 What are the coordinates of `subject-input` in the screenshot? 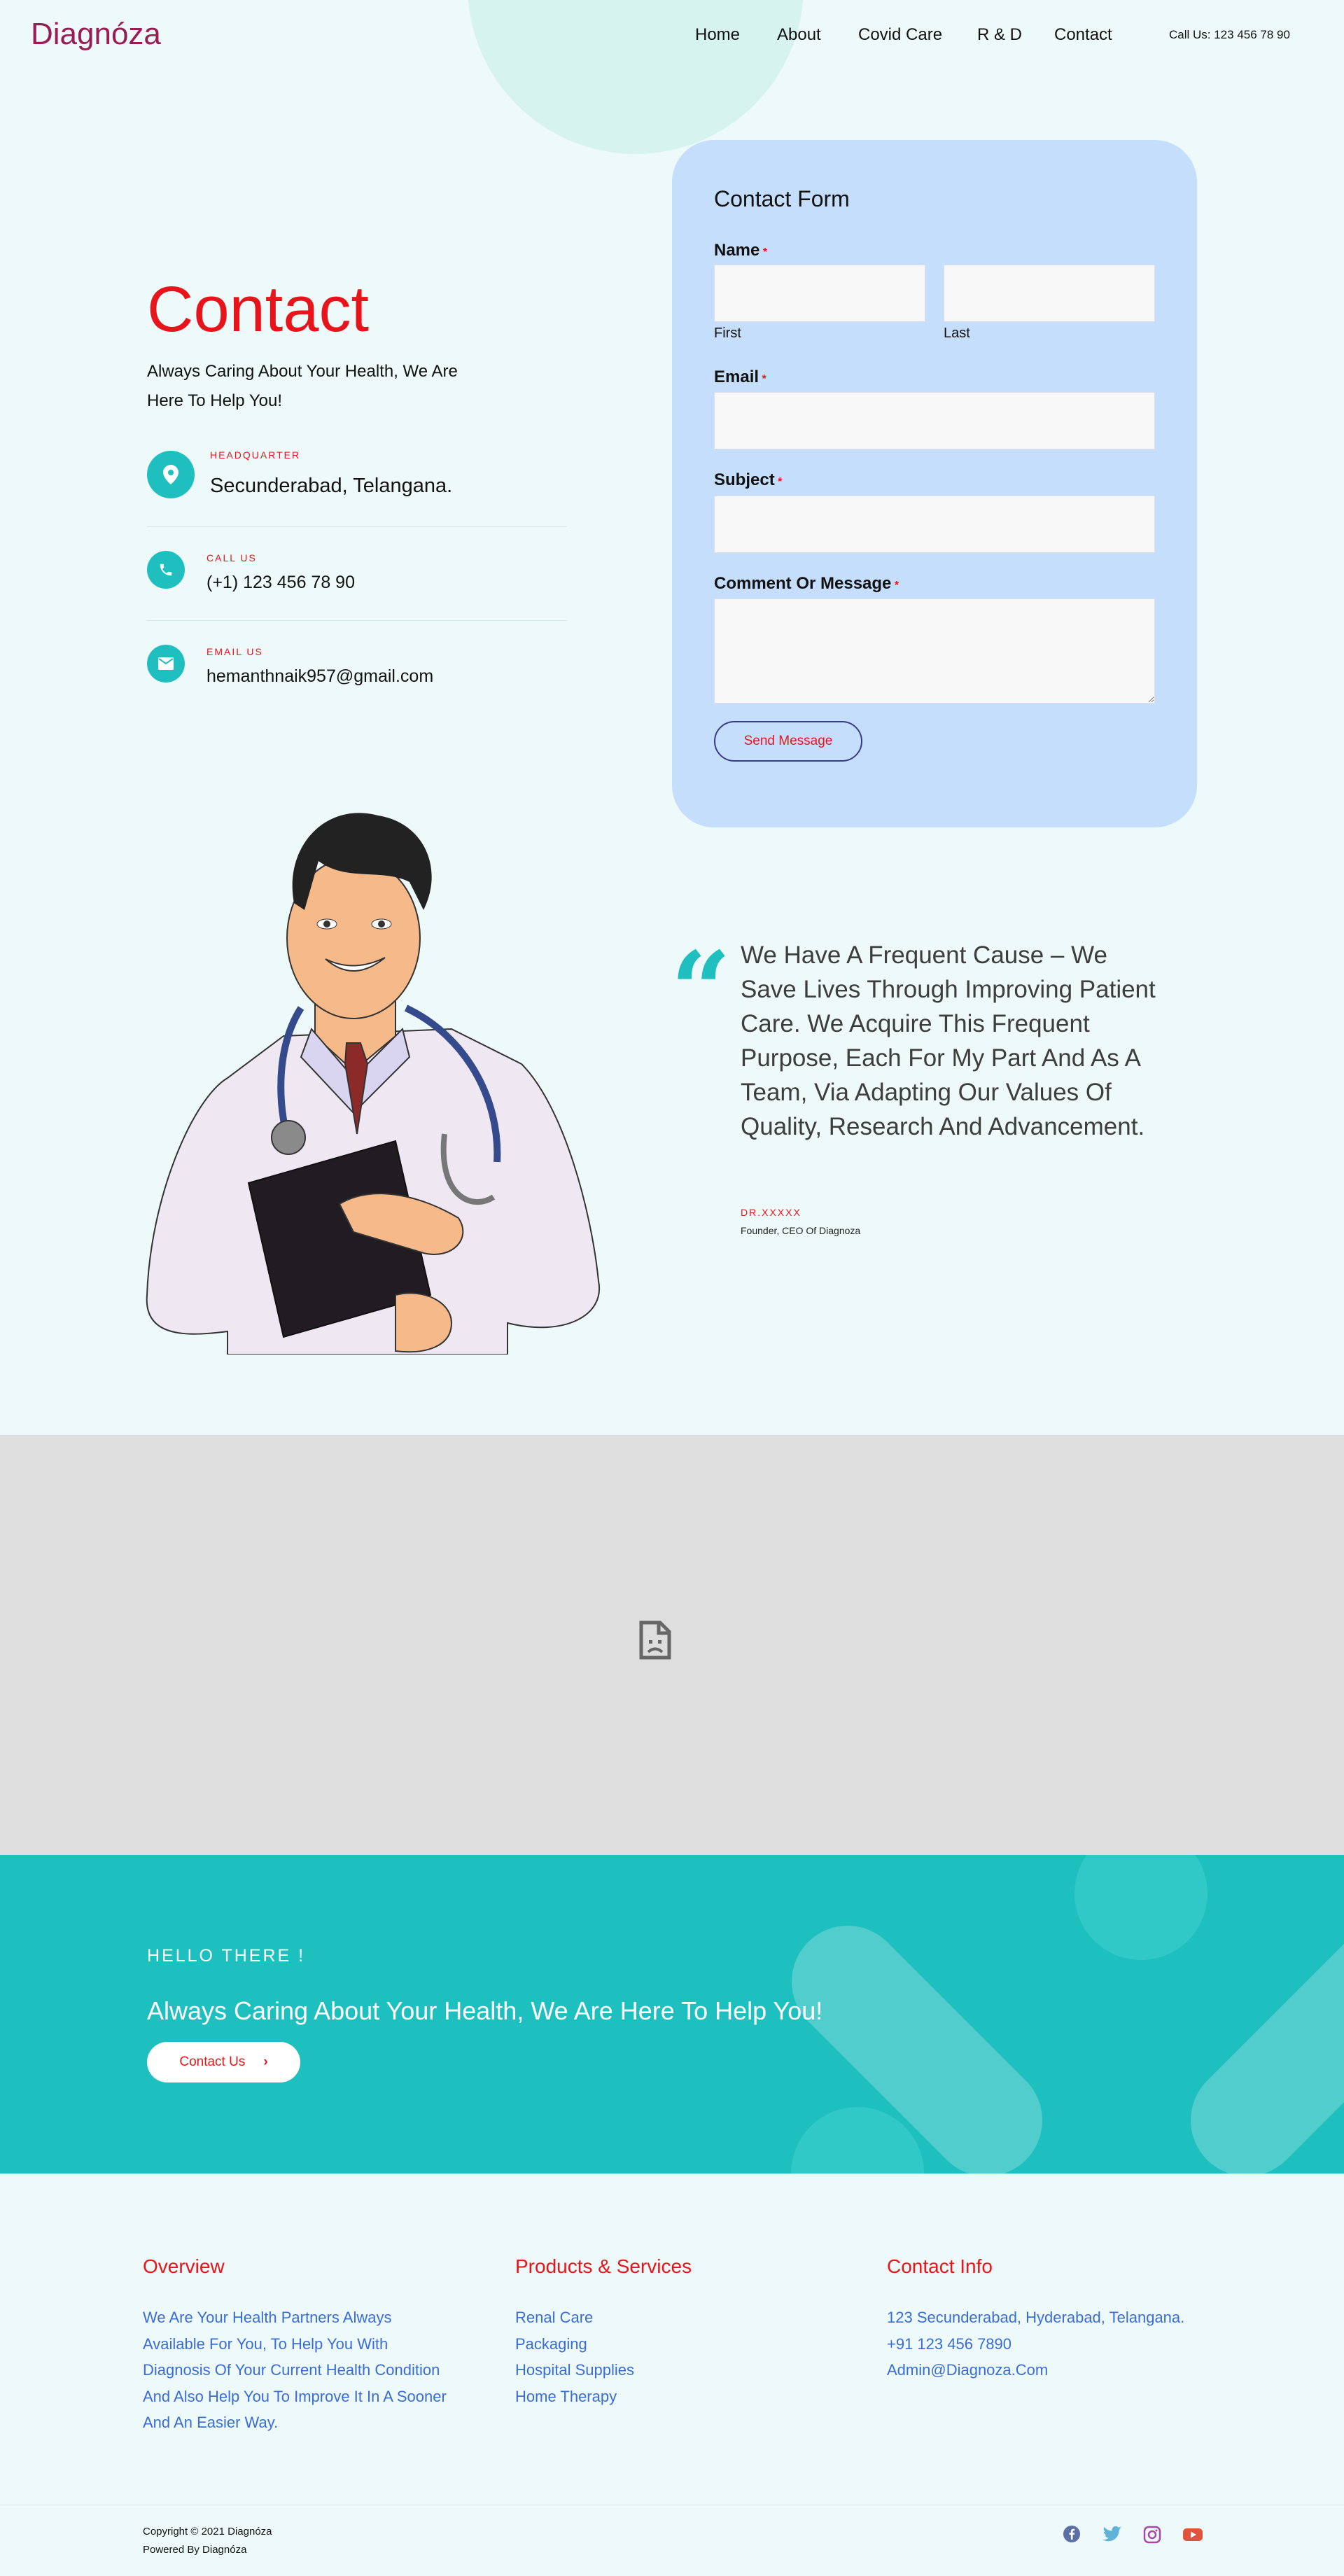 It's located at (934, 524).